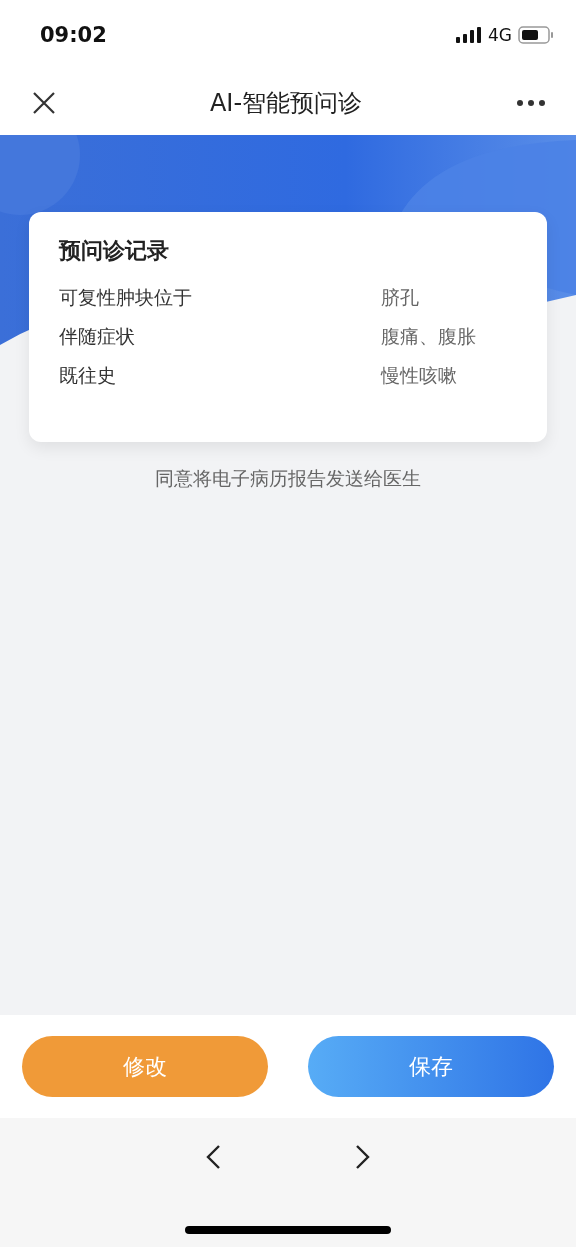 The image size is (576, 1247). Describe the element at coordinates (500, 35) in the screenshot. I see `network-label: 4G` at that location.